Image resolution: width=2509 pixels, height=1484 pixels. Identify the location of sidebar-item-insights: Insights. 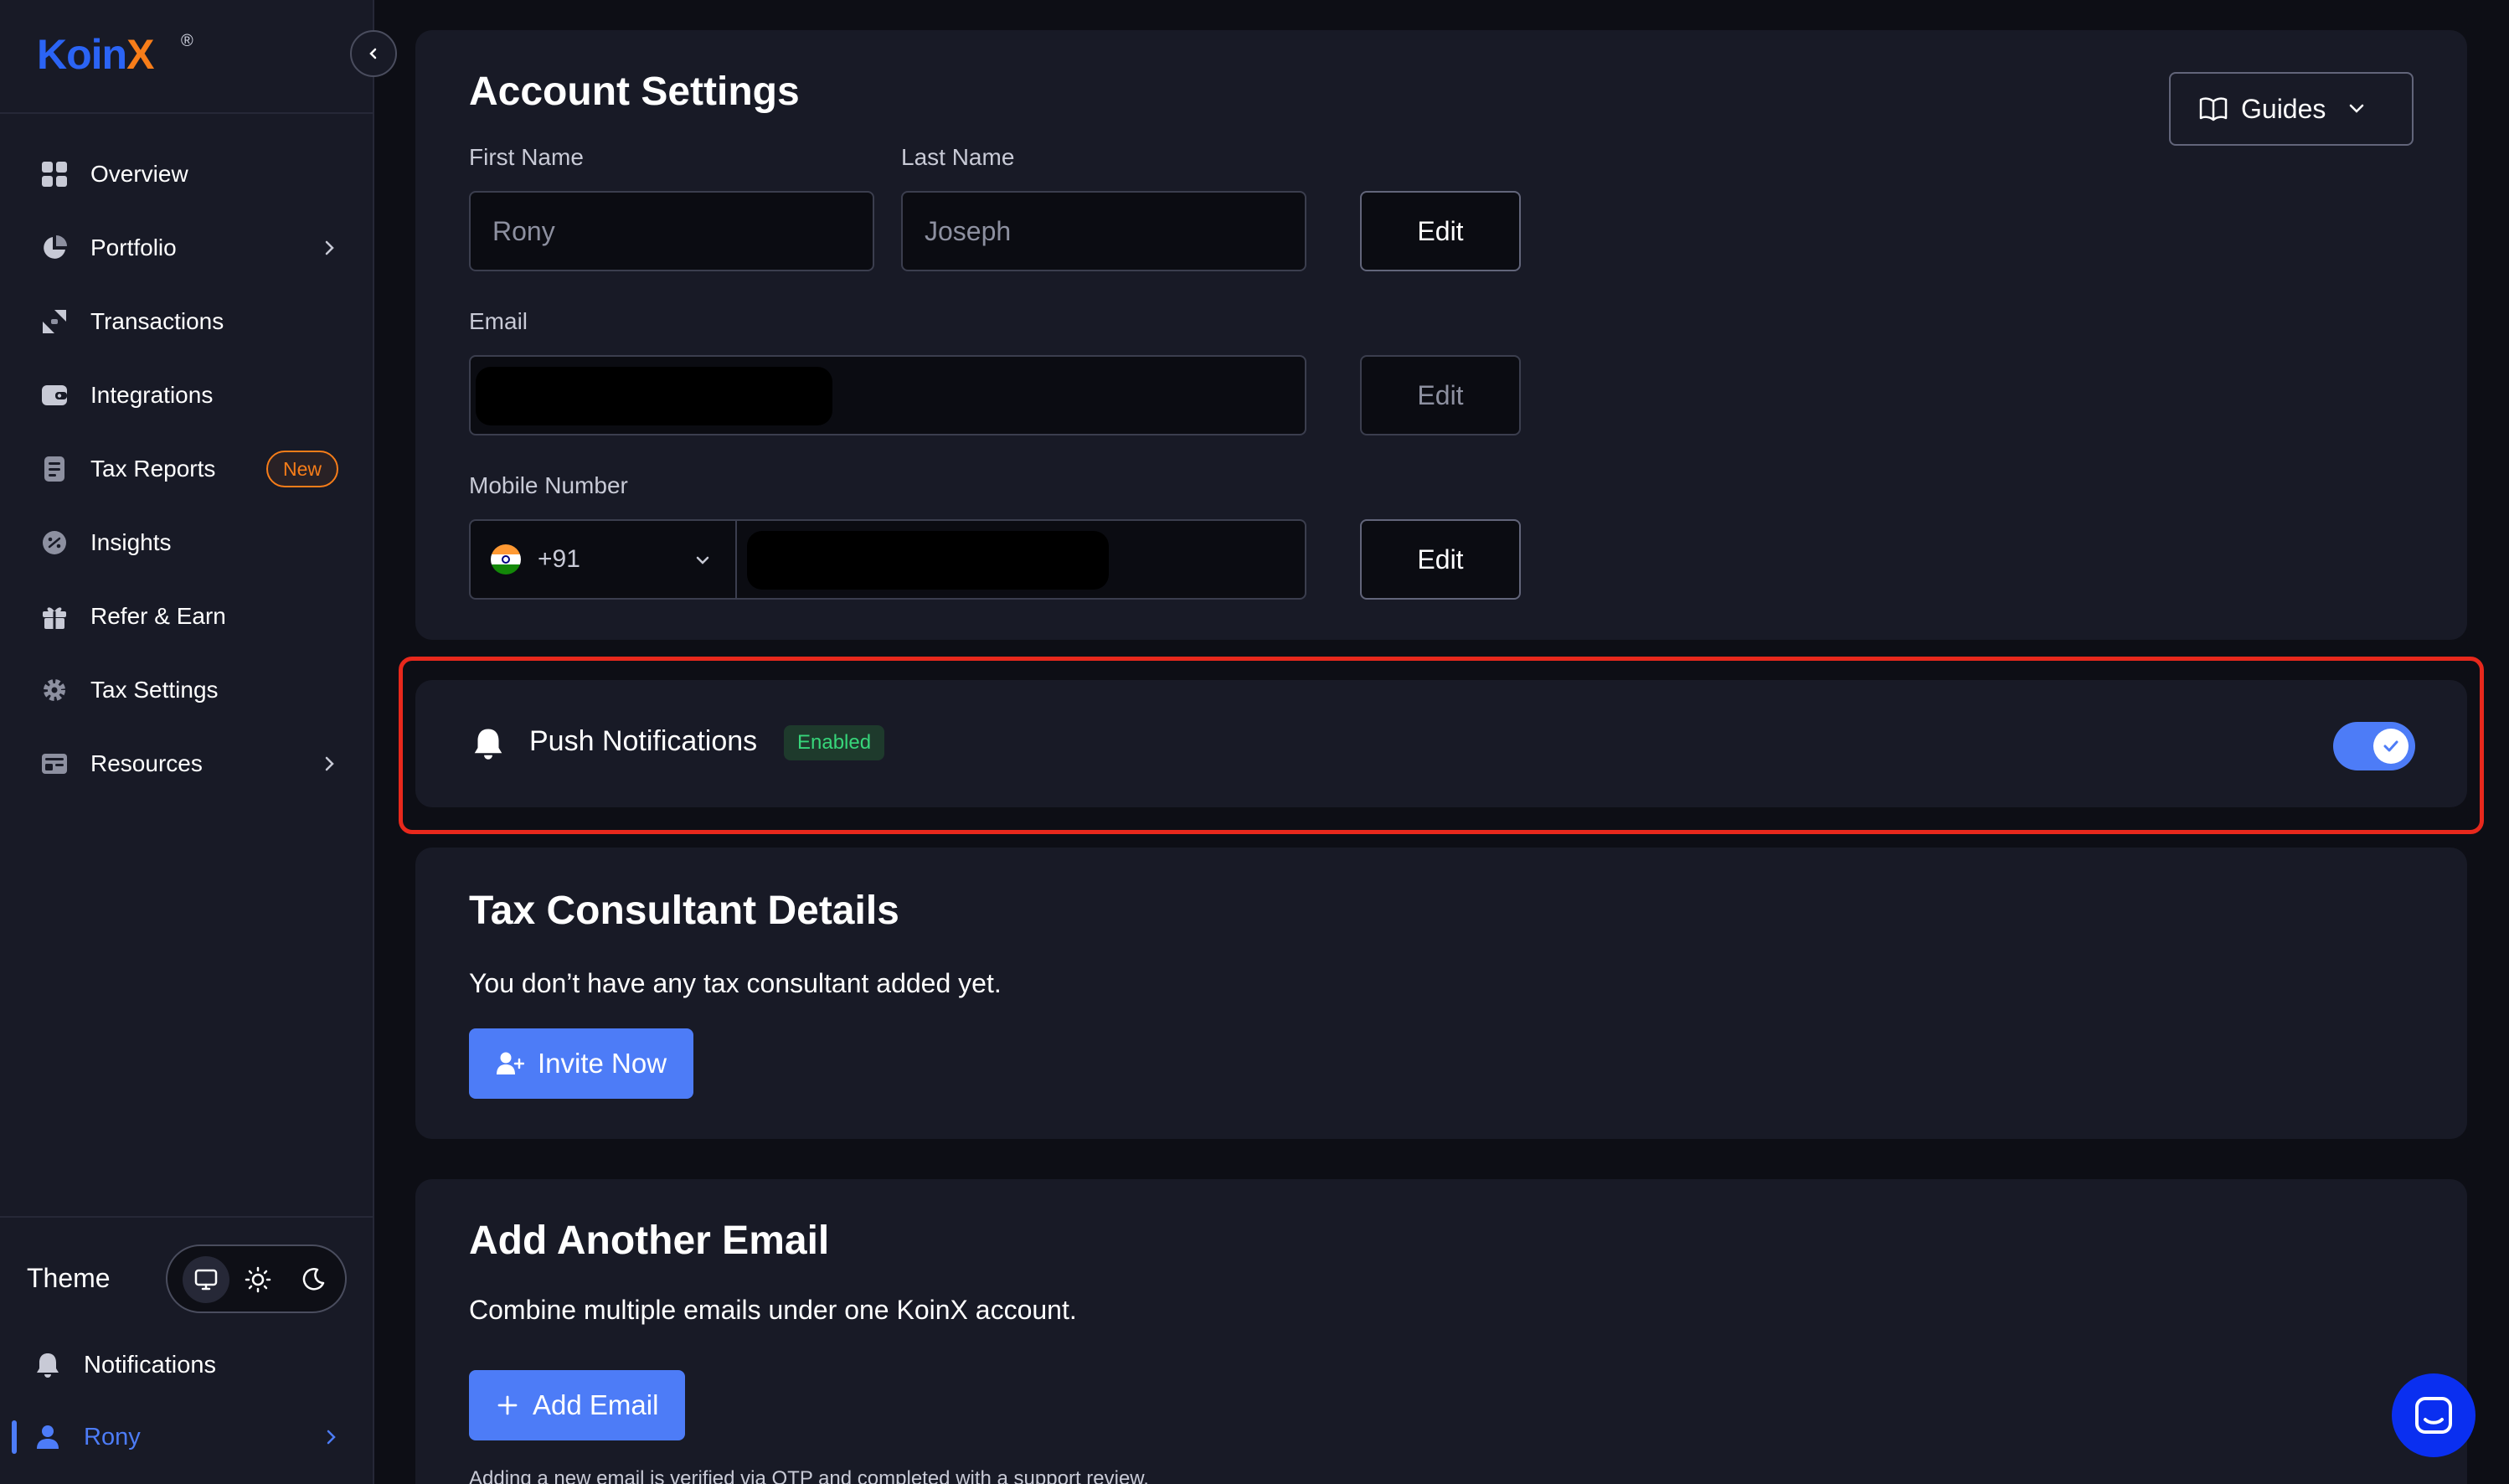
(187, 543).